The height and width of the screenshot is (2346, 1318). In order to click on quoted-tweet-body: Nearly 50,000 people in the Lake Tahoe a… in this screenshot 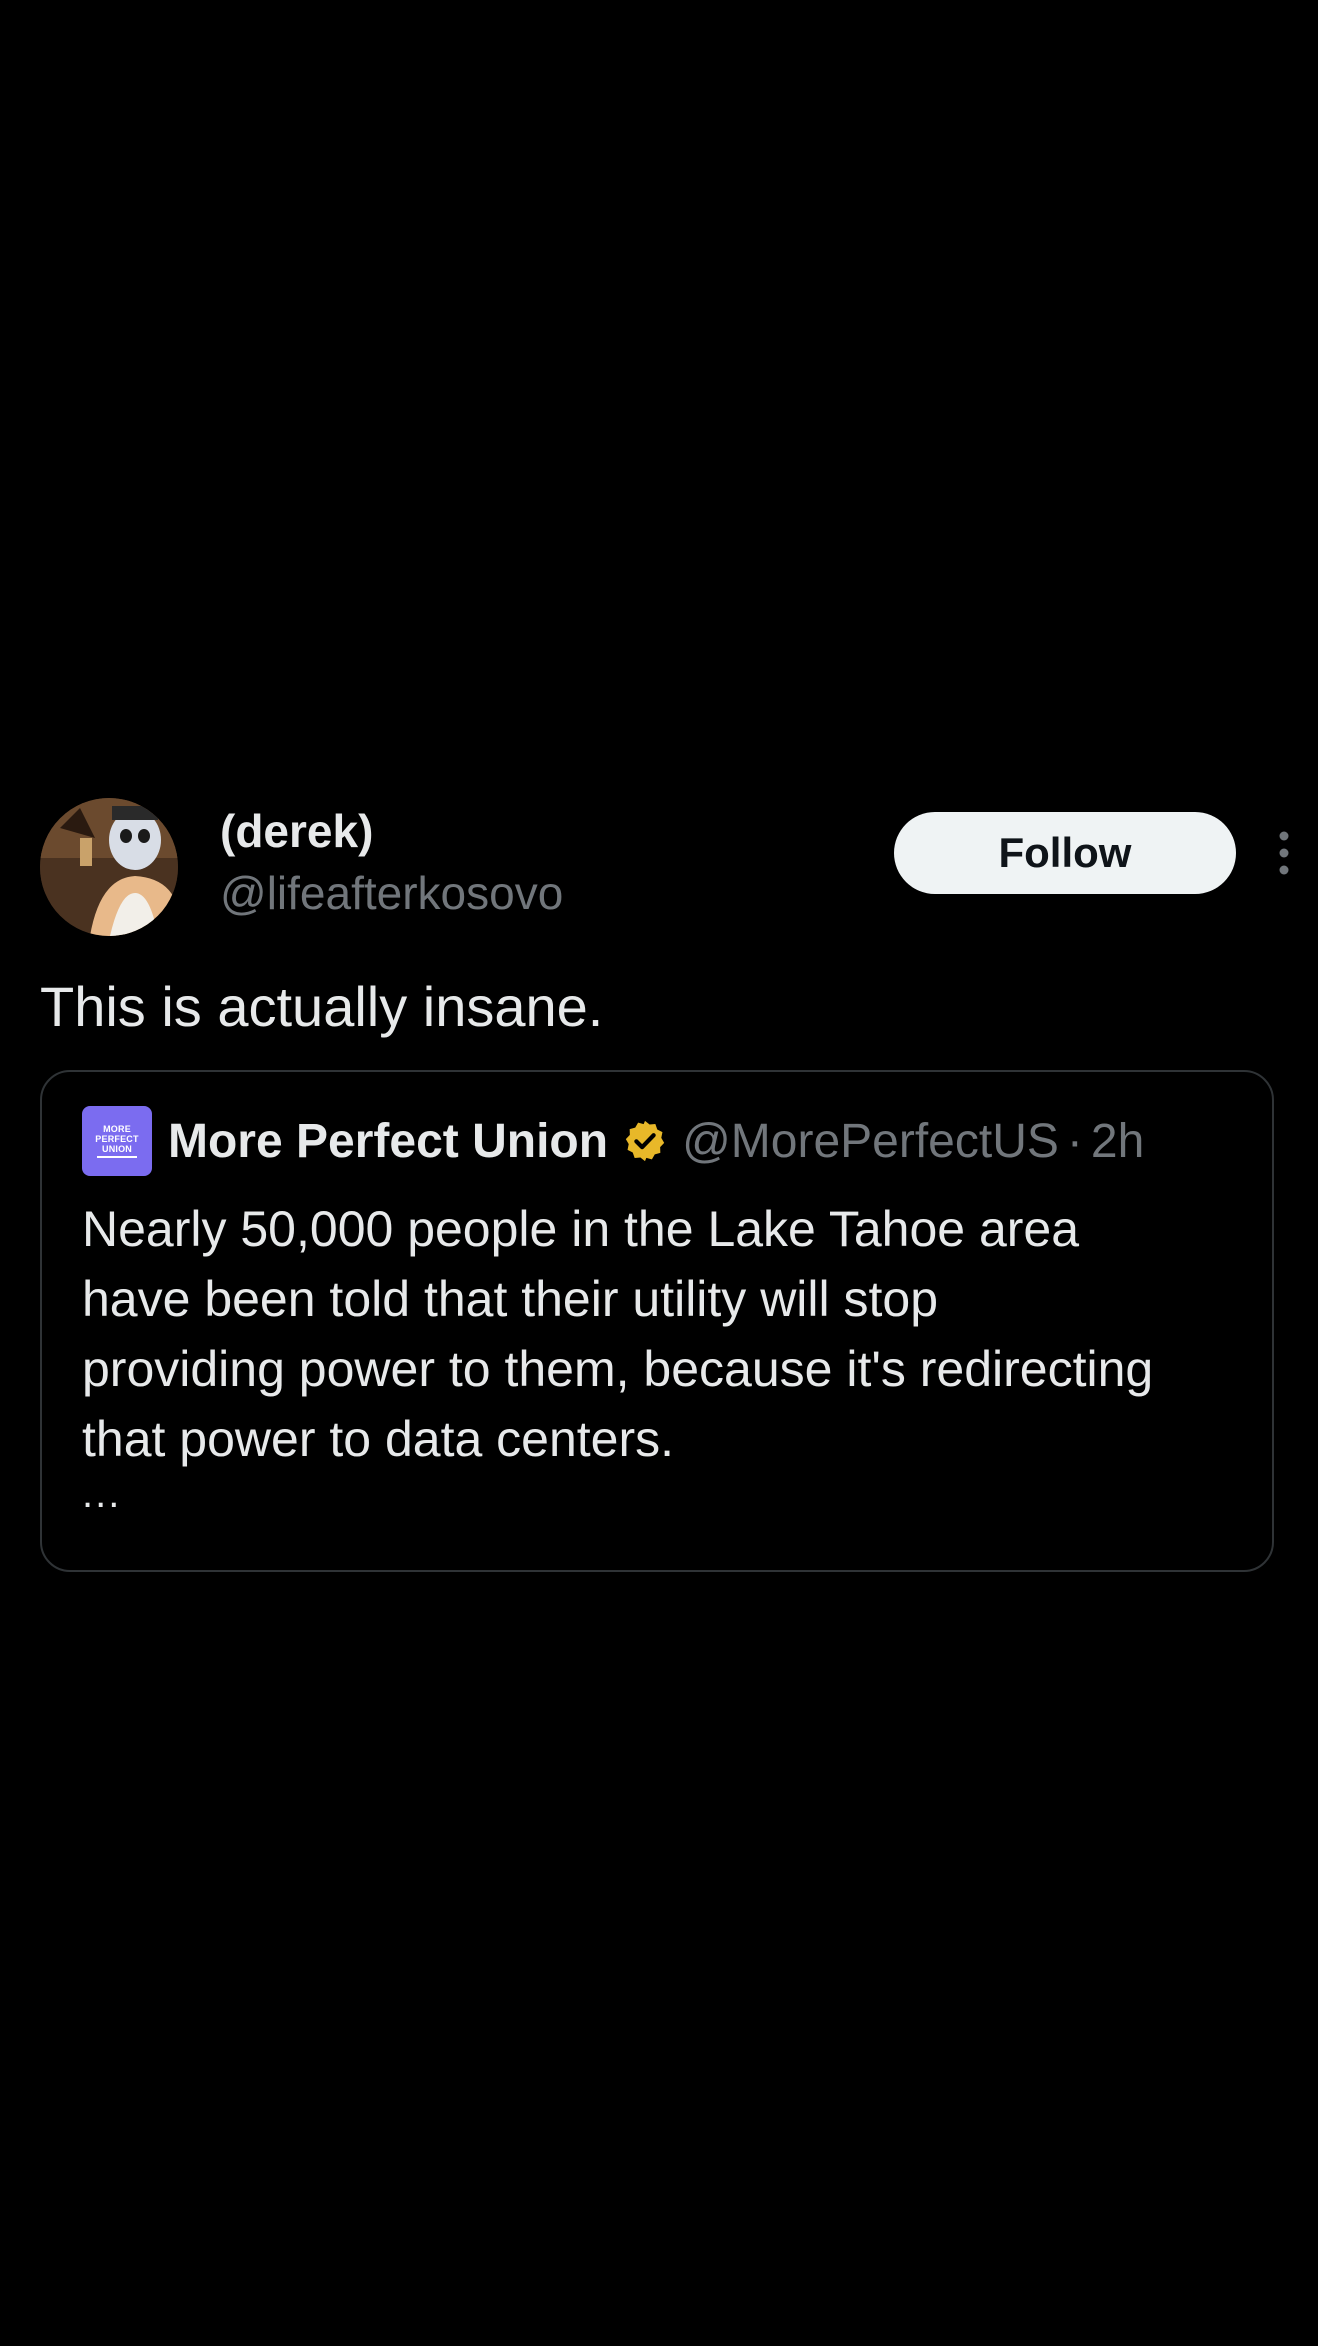, I will do `click(662, 1334)`.